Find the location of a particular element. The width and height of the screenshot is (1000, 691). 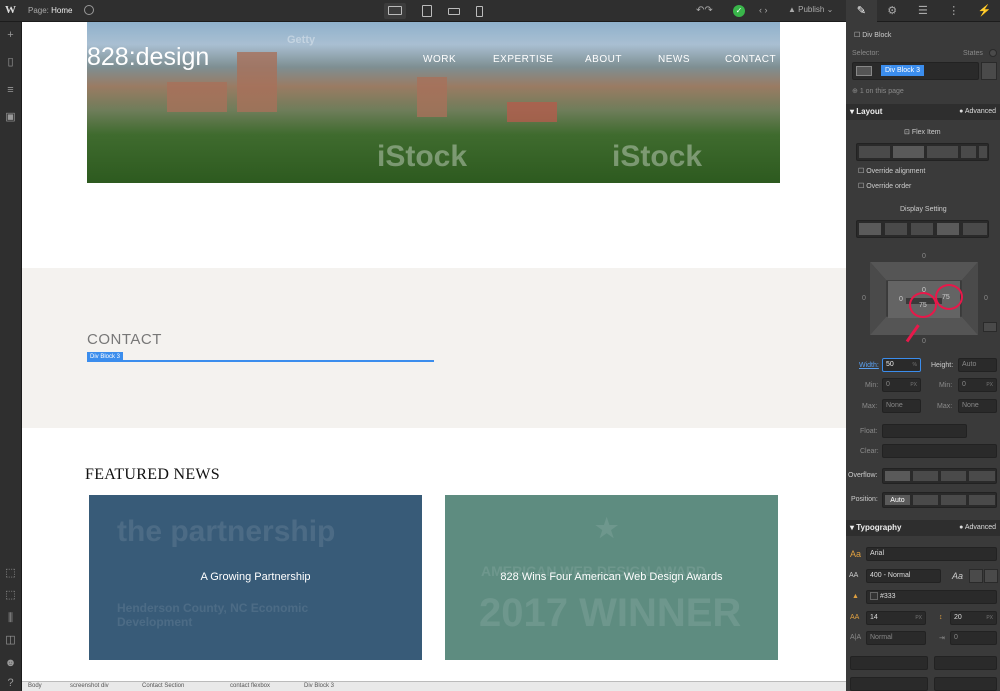

bounds-icon: ⬚ is located at coordinates (10, 595).